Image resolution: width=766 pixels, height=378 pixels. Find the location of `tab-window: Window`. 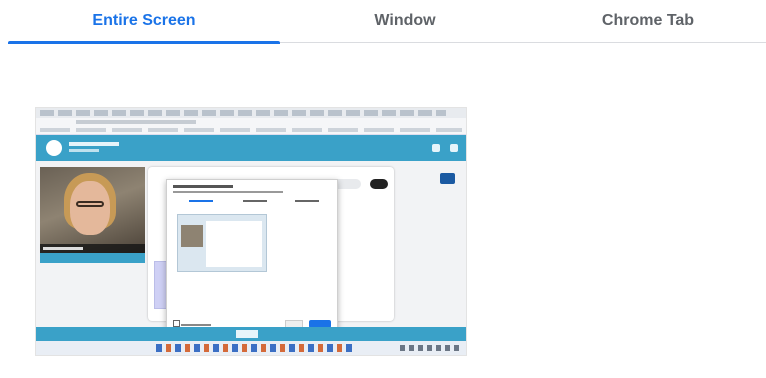

tab-window: Window is located at coordinates (405, 21).